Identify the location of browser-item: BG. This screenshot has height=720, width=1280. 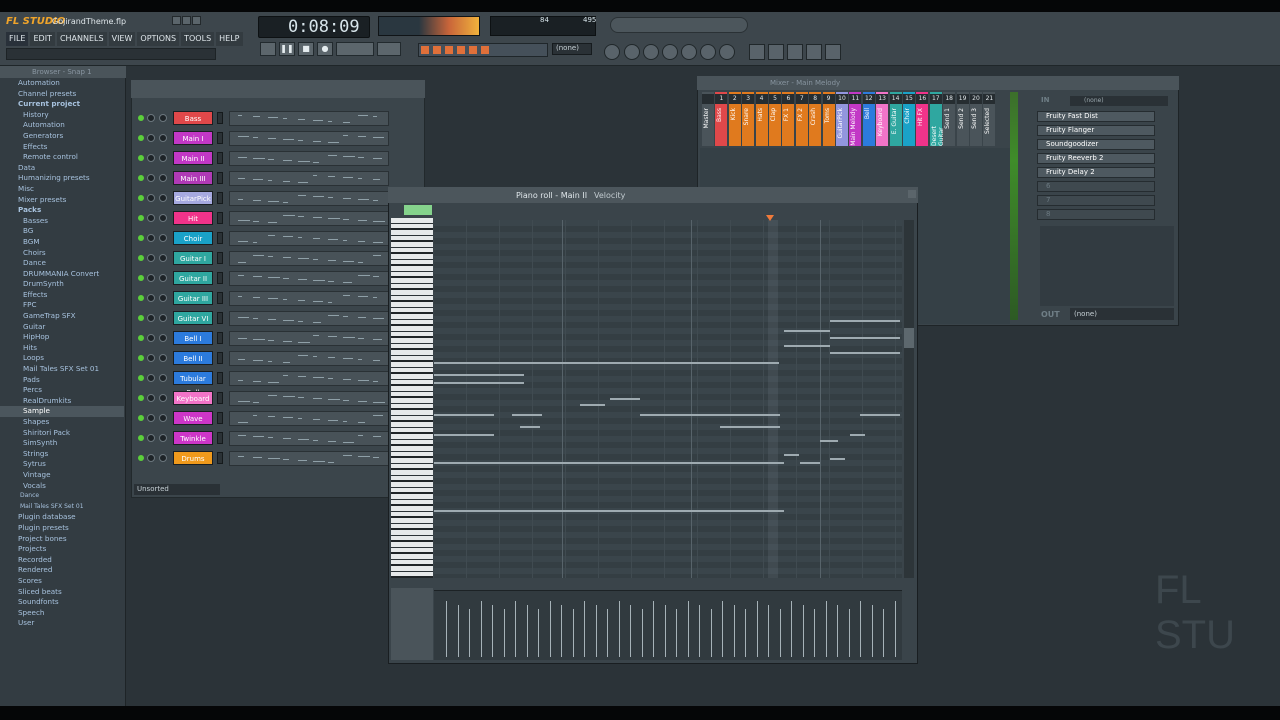
(62, 231).